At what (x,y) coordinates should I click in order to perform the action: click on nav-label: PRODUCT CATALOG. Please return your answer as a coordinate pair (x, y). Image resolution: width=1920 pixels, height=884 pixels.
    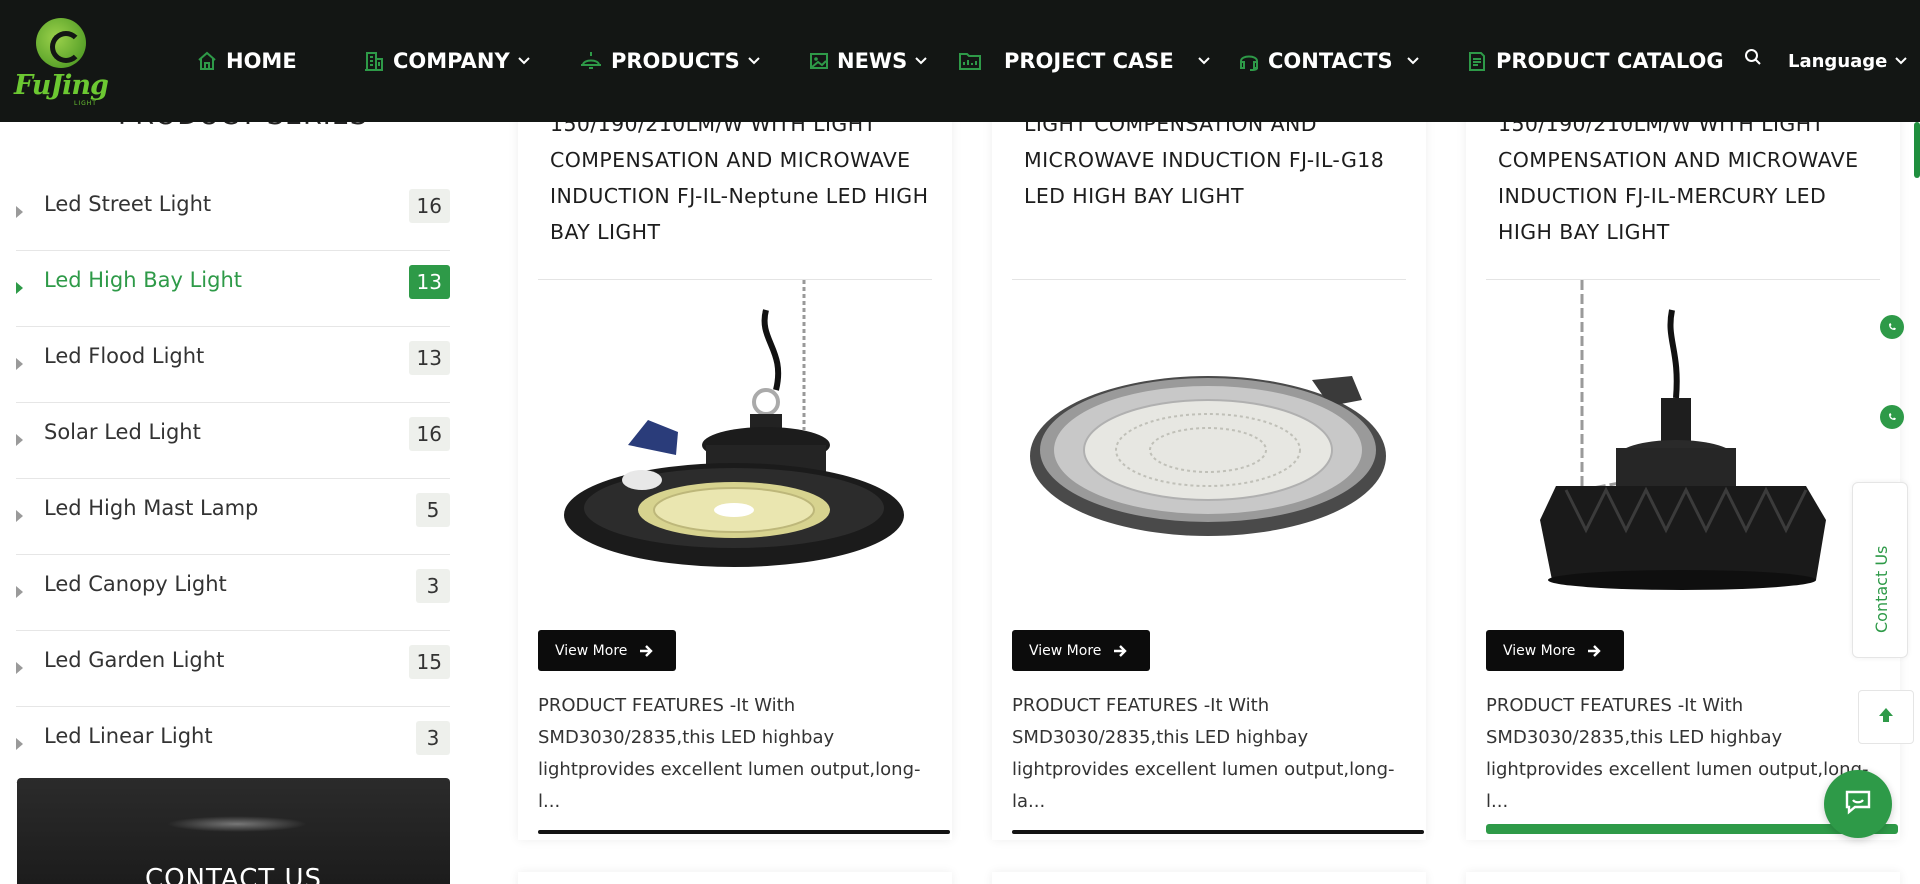
    Looking at the image, I should click on (1610, 61).